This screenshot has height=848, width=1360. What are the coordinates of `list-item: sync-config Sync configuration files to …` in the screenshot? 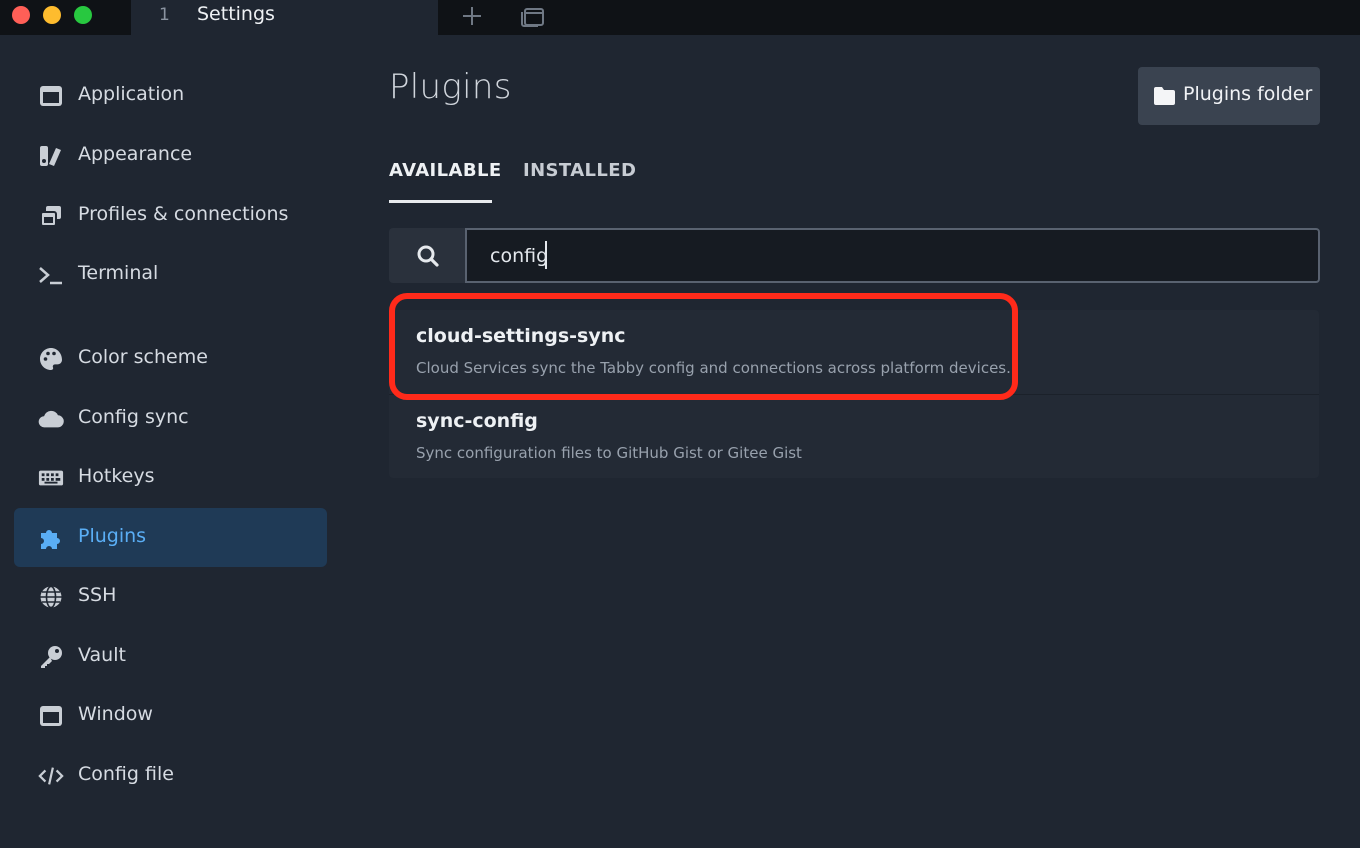 It's located at (854, 436).